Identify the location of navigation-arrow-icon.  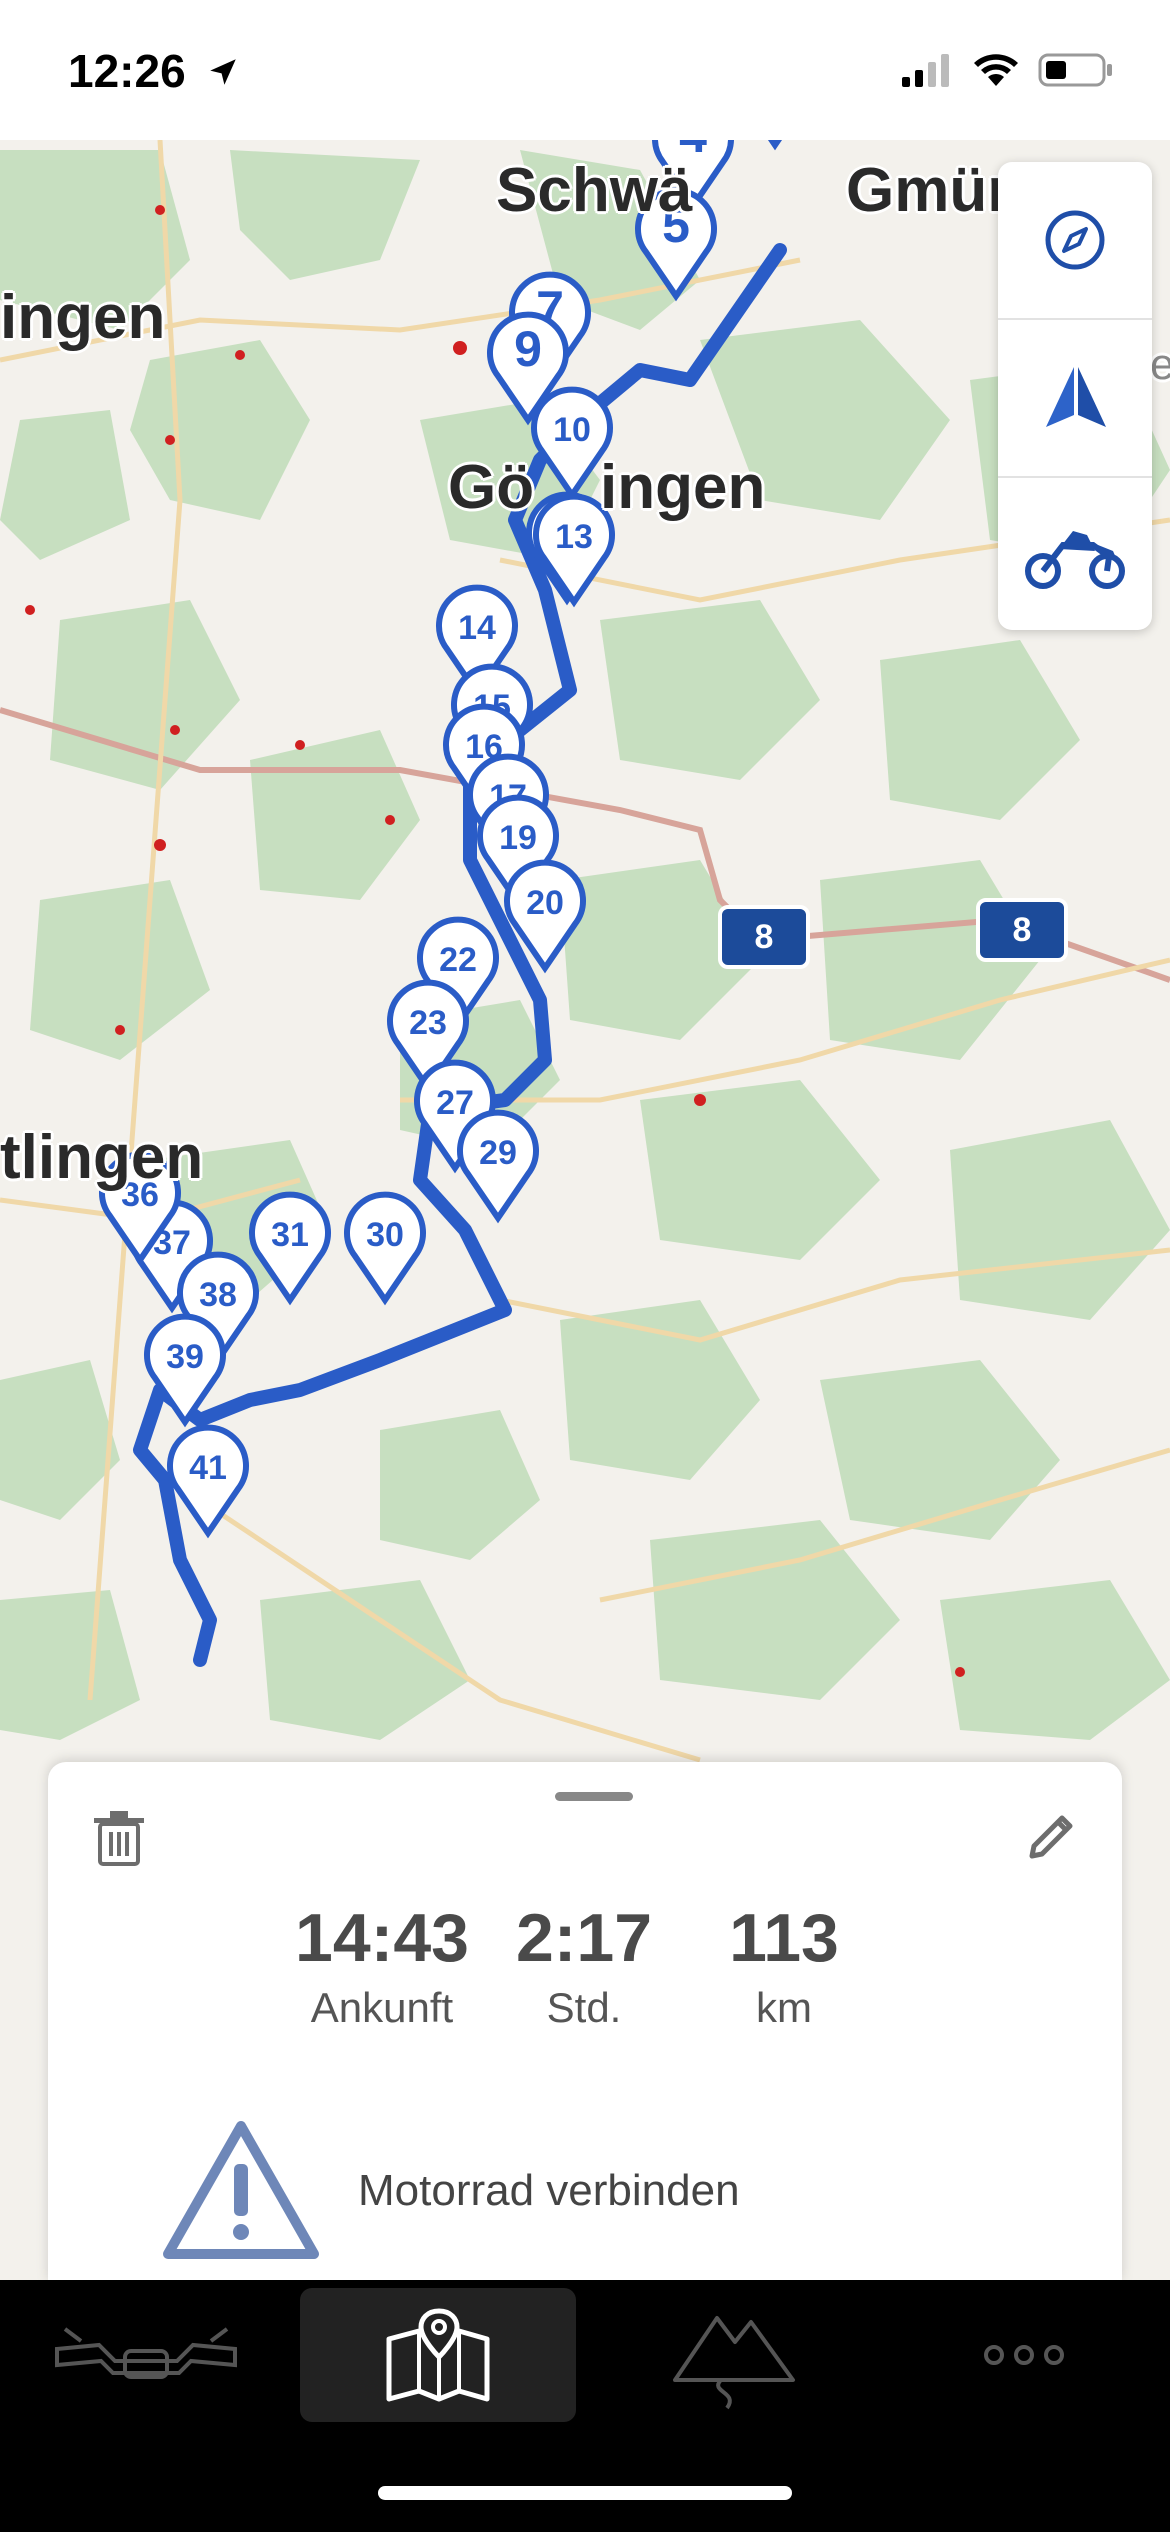
(1076, 397).